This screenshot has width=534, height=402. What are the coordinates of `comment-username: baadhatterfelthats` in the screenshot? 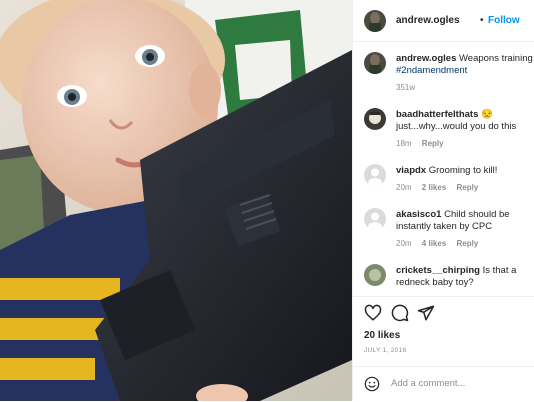 It's located at (437, 114).